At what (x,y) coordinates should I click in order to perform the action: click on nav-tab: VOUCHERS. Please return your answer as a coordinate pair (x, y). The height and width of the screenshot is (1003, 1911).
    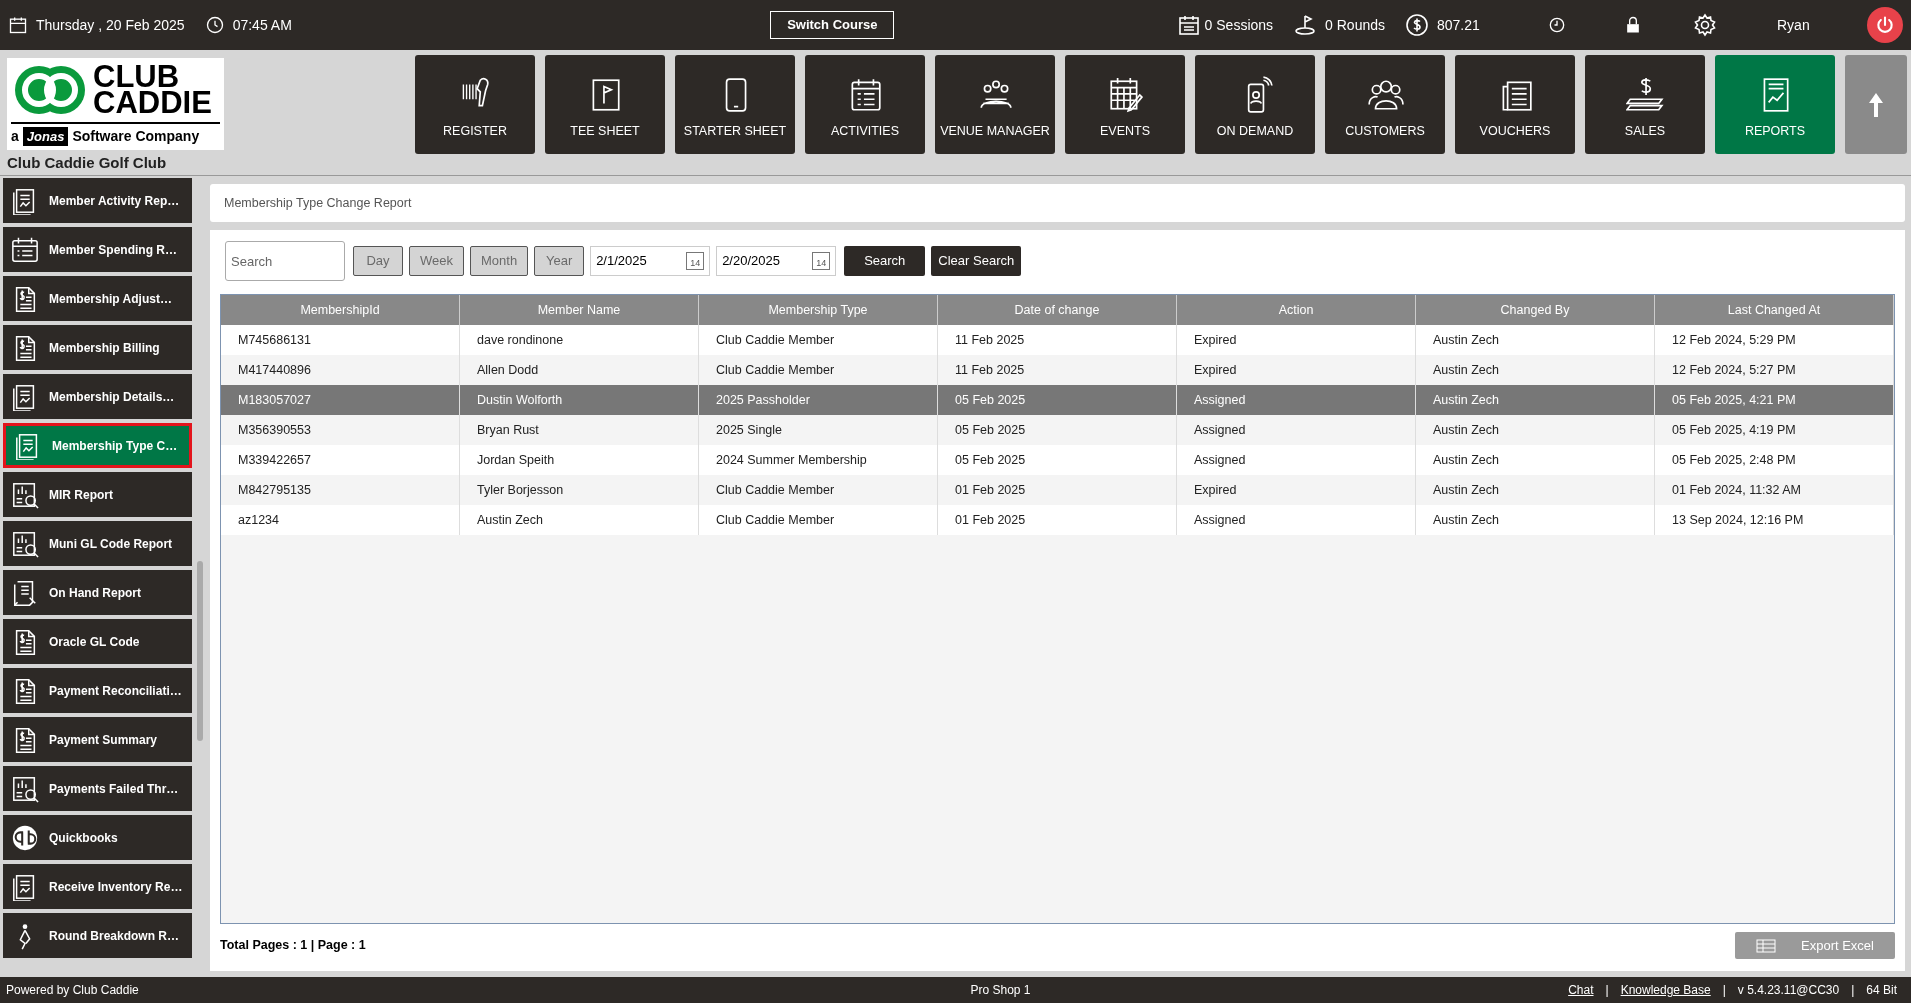
    Looking at the image, I should click on (1515, 104).